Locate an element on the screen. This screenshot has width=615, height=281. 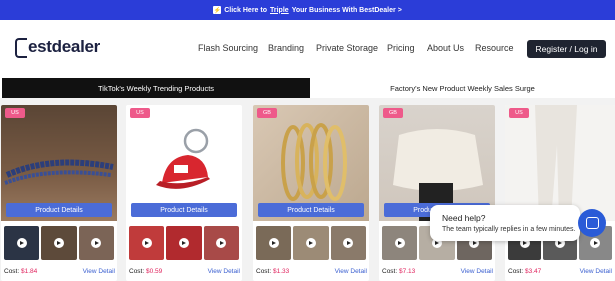
cost-text: Cost: $0.59 is located at coordinates (145, 273).